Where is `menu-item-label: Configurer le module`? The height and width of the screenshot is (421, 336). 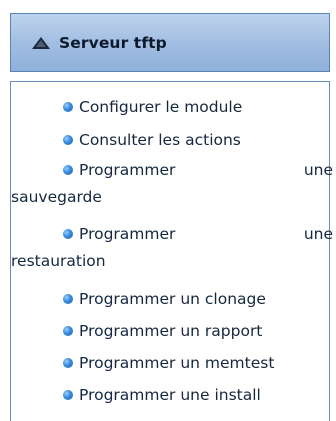
menu-item-label: Configurer le module is located at coordinates (160, 107).